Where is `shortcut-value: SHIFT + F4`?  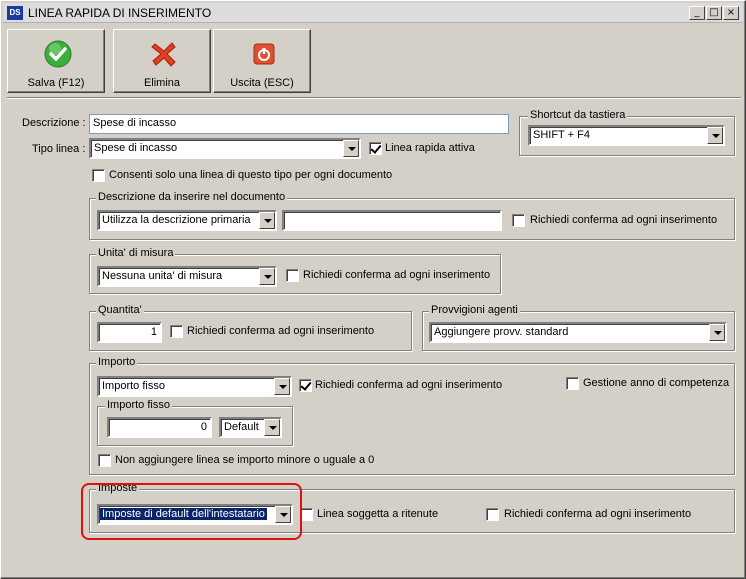 shortcut-value: SHIFT + F4 is located at coordinates (561, 135).